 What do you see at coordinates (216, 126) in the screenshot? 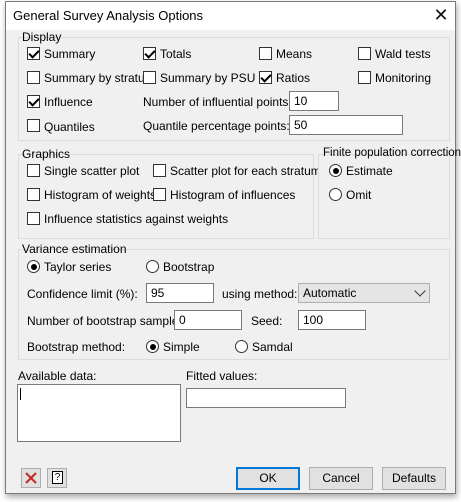
I see `quantile-pct-label: Quantile percentage points:` at bounding box center [216, 126].